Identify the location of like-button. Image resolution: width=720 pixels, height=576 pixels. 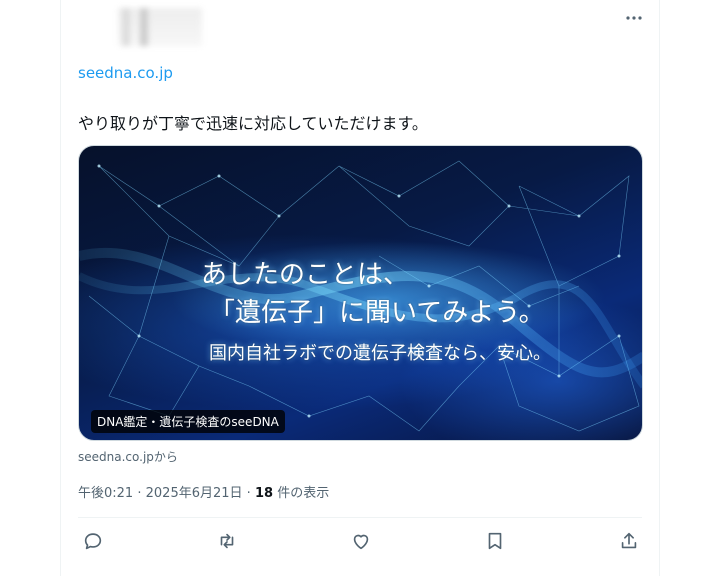
(362, 542).